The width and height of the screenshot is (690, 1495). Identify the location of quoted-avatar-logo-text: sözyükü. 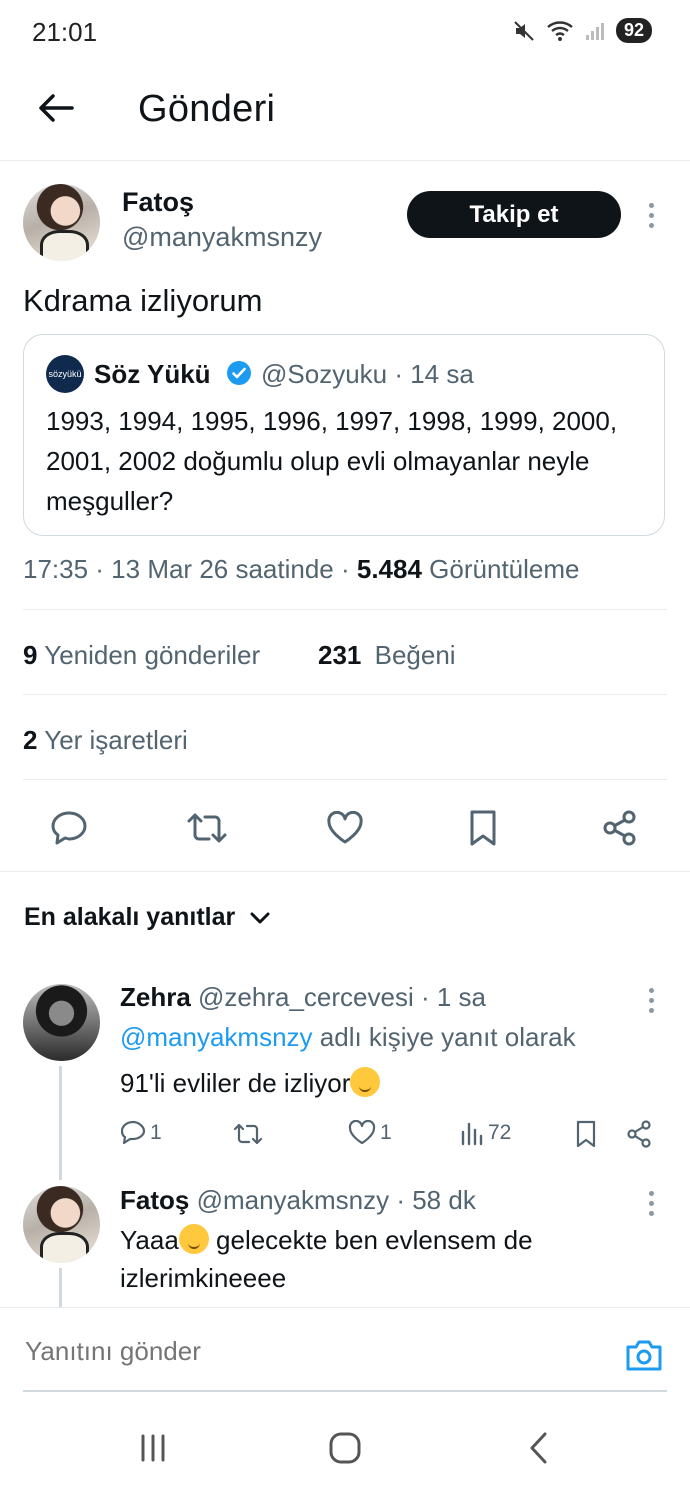
(65, 374).